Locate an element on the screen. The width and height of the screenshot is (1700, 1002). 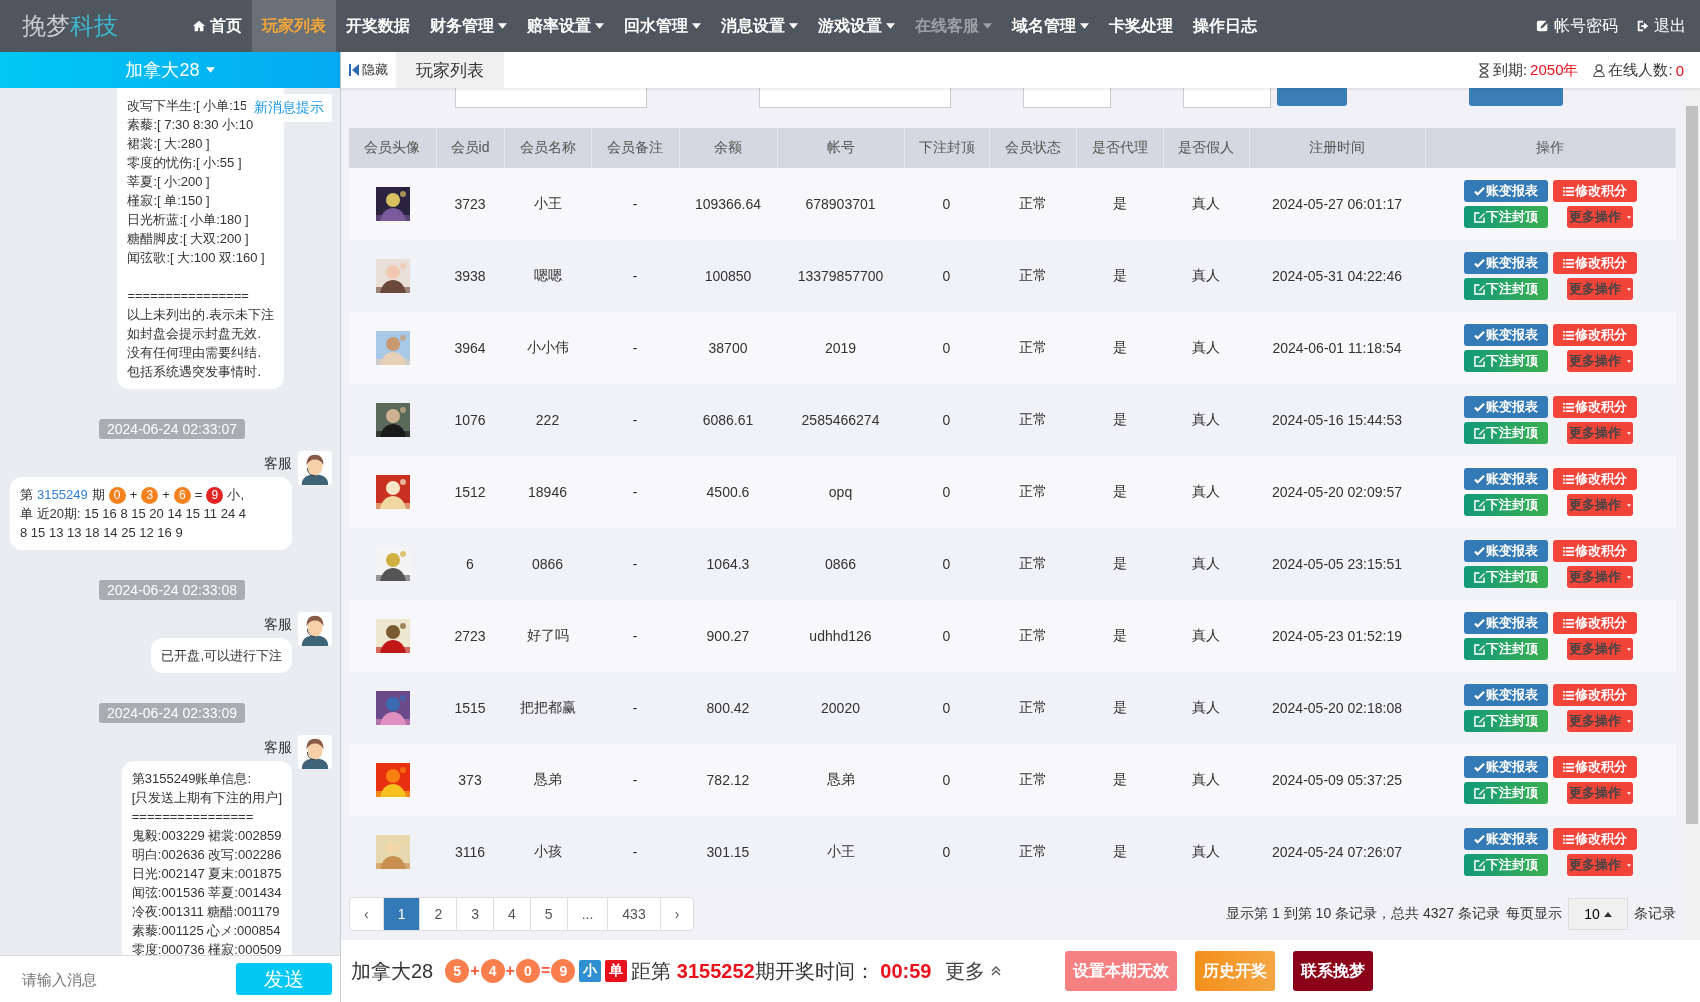
channel-selector: 加拿大28 is located at coordinates (170, 70).